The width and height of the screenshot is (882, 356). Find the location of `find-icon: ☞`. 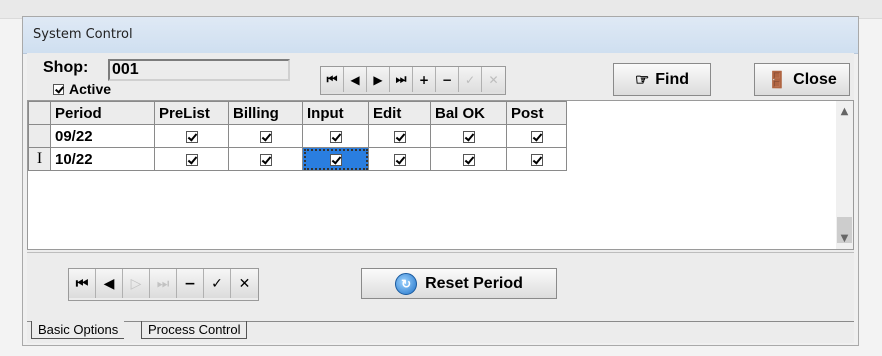

find-icon: ☞ is located at coordinates (642, 80).